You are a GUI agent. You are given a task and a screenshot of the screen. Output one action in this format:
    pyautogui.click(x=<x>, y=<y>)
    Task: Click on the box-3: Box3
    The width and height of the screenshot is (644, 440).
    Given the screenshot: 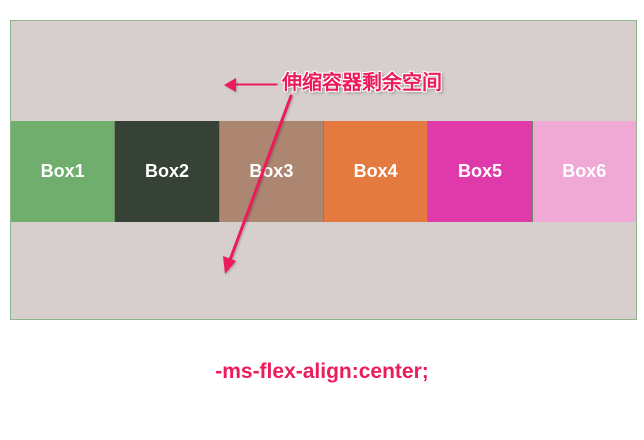 What is the action you would take?
    pyautogui.click(x=271, y=171)
    